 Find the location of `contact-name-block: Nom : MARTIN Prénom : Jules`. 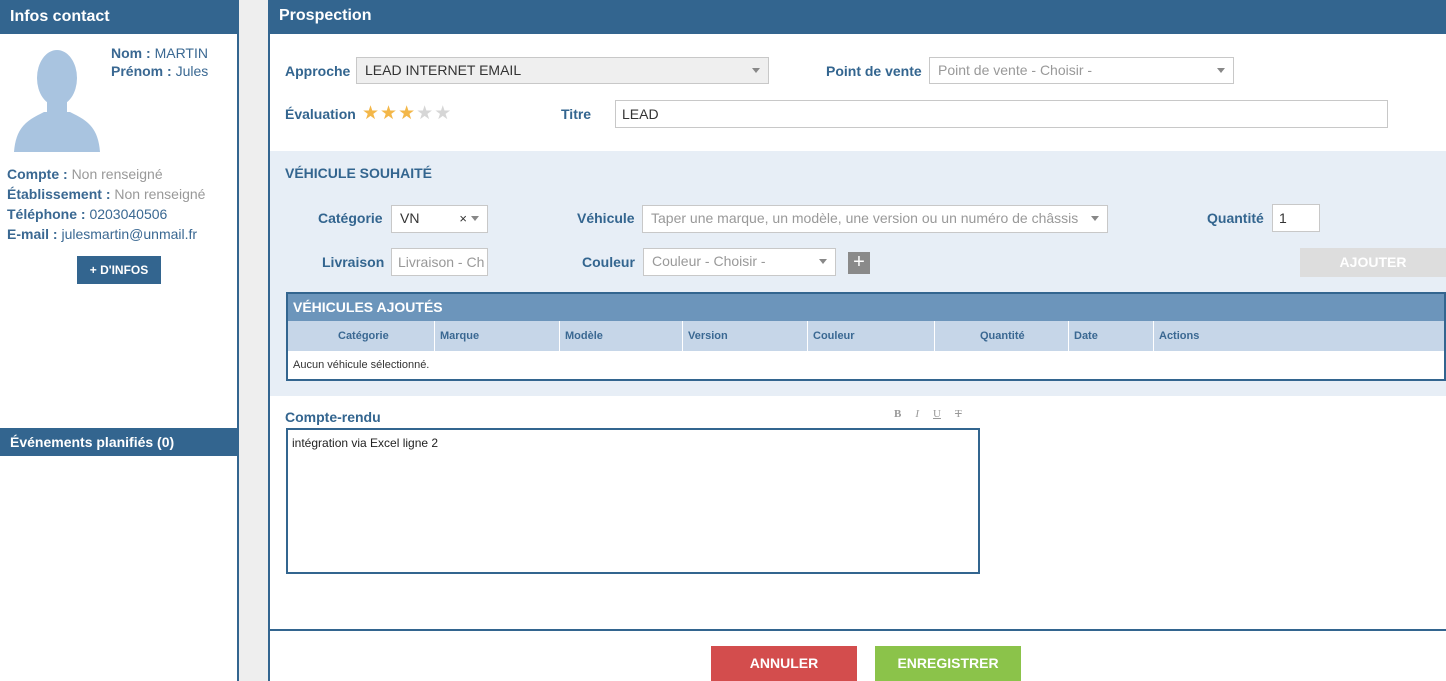

contact-name-block: Nom : MARTIN Prénom : Jules is located at coordinates (159, 62).